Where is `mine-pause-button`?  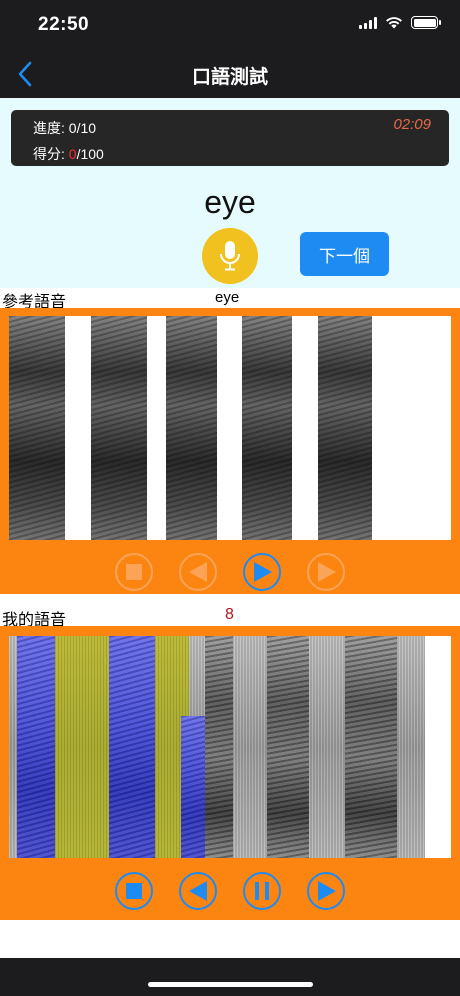 mine-pause-button is located at coordinates (262, 891).